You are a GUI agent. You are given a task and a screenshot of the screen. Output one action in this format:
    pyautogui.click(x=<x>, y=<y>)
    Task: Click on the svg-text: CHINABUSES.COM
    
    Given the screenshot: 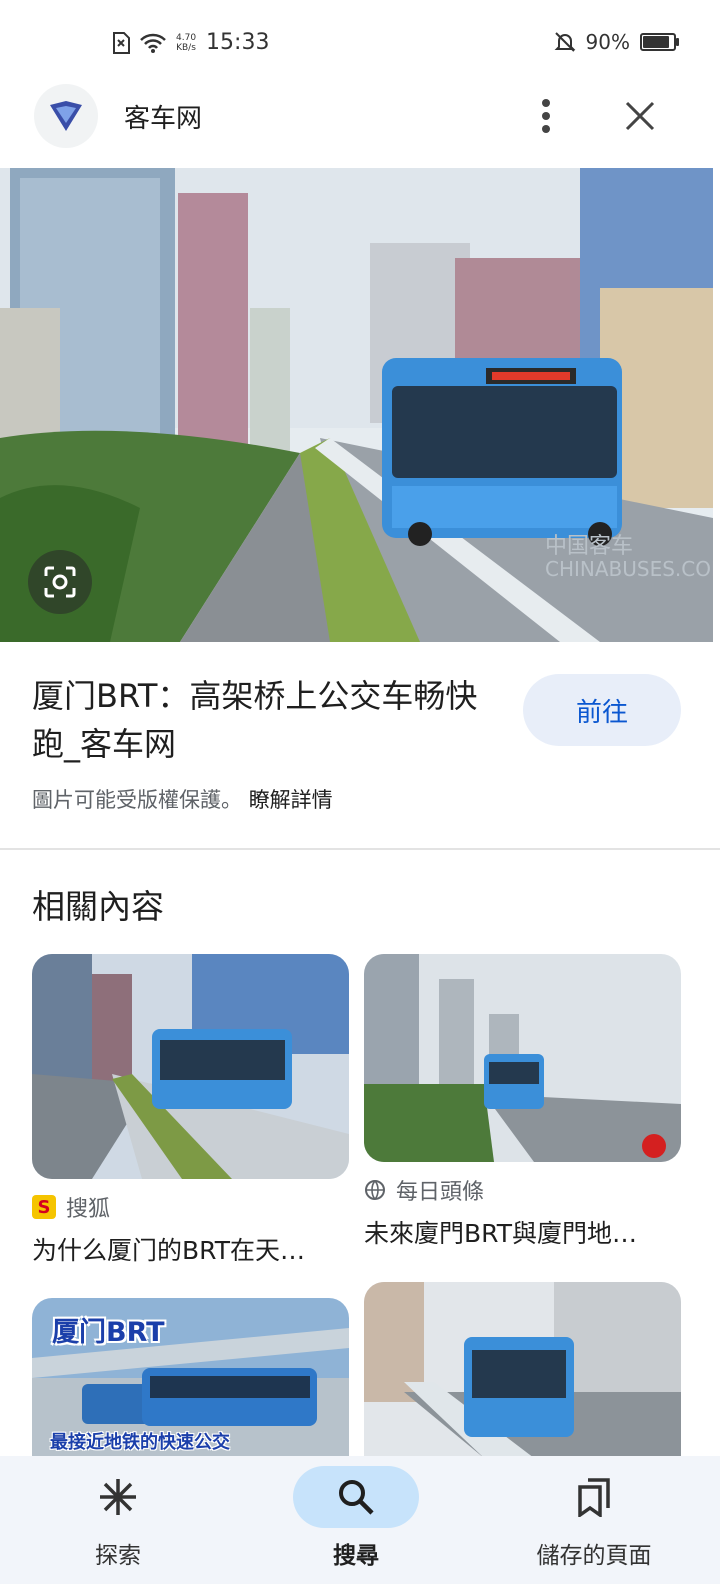 What is the action you would take?
    pyautogui.click(x=629, y=569)
    